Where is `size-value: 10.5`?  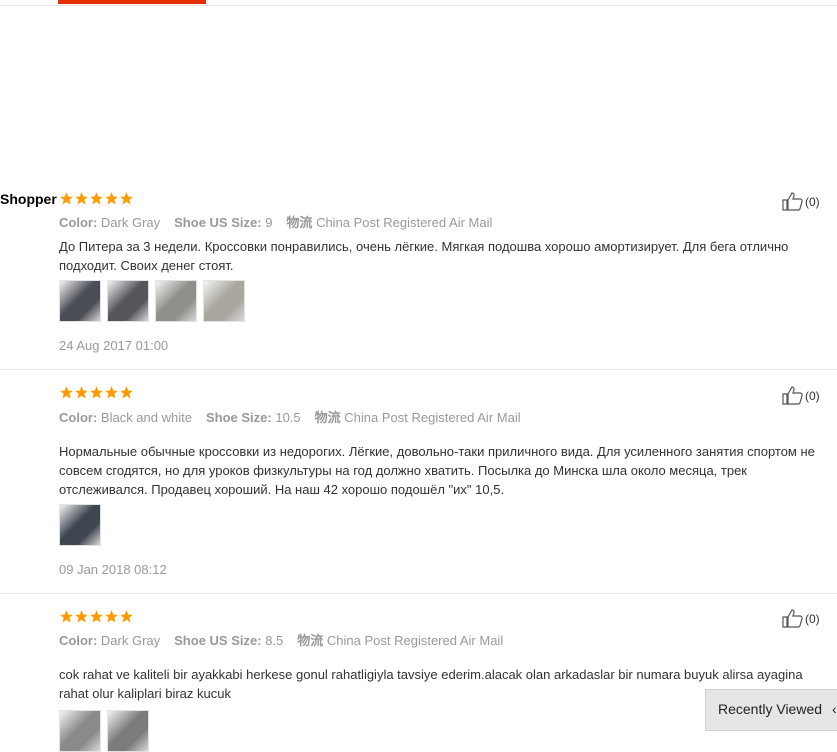 size-value: 10.5 is located at coordinates (288, 417).